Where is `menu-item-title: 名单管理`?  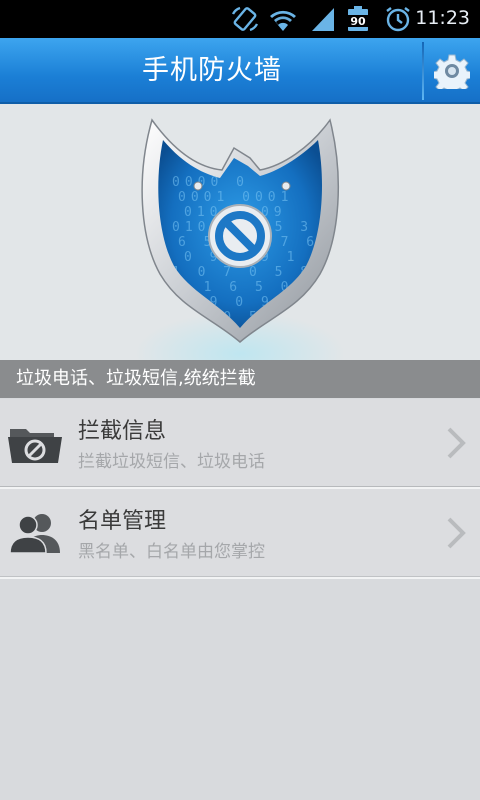
menu-item-title: 名单管理 is located at coordinates (122, 521).